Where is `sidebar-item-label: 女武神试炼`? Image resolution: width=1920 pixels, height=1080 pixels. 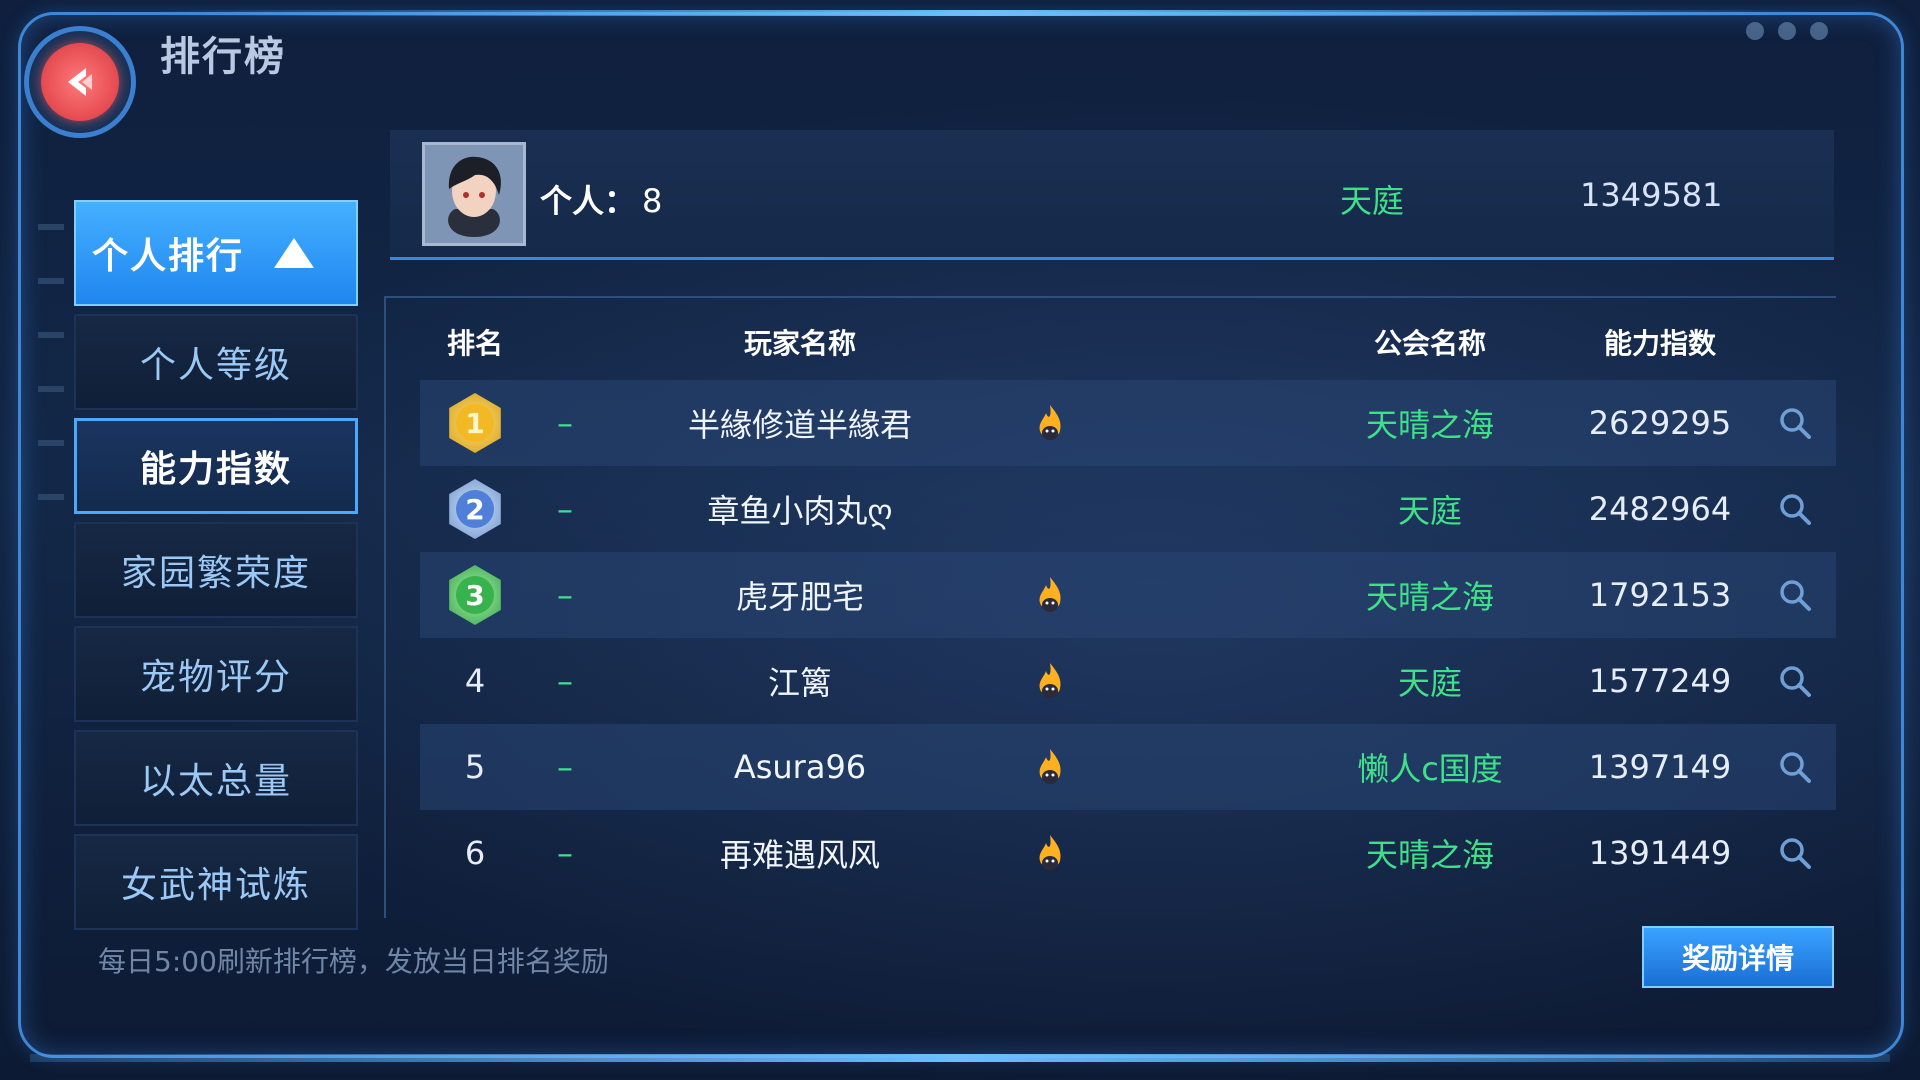 sidebar-item-label: 女武神试炼 is located at coordinates (215, 885).